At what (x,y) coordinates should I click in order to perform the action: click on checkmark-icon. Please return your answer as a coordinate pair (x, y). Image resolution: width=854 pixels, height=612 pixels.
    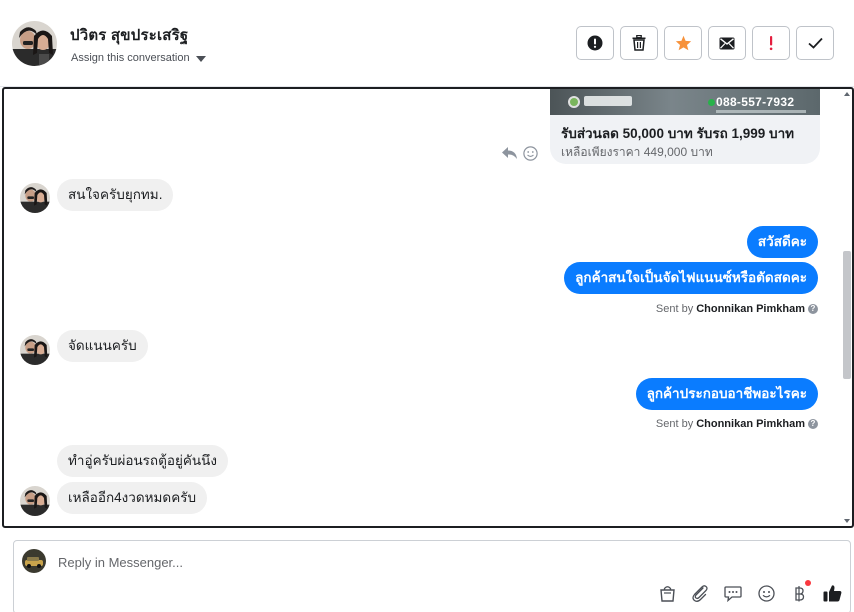
    Looking at the image, I should click on (815, 43).